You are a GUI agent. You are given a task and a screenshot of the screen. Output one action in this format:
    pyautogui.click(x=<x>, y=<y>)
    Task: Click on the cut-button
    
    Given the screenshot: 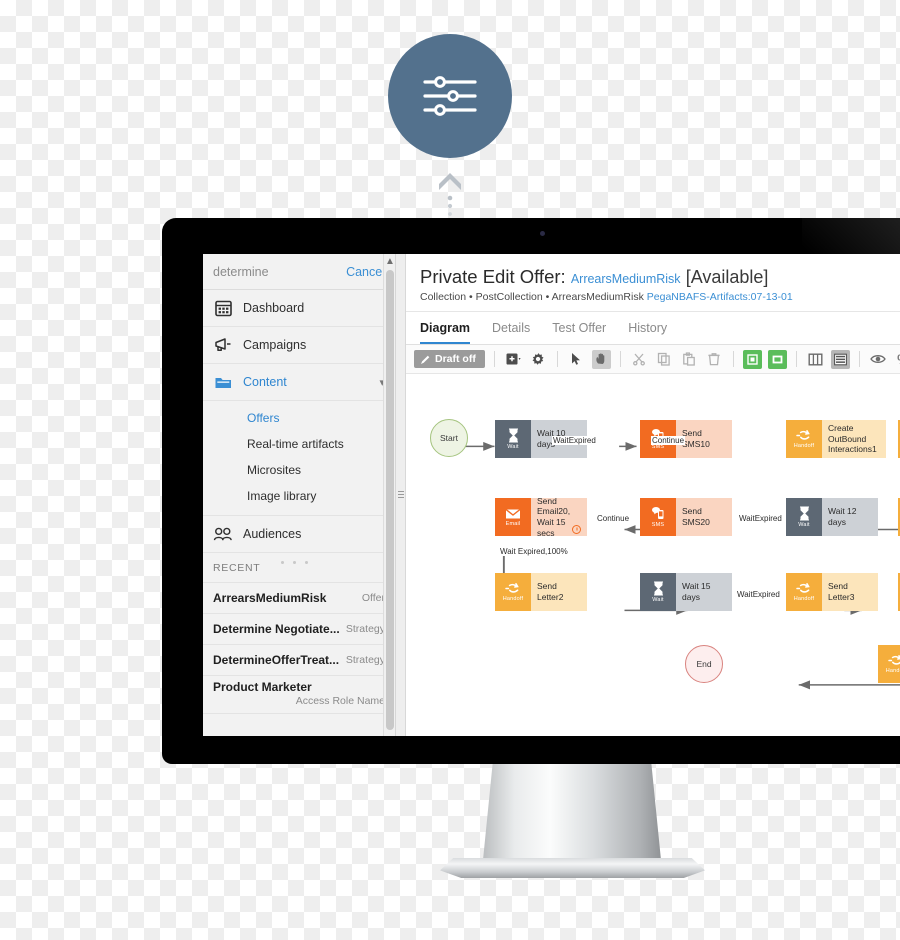 What is the action you would take?
    pyautogui.click(x=639, y=359)
    